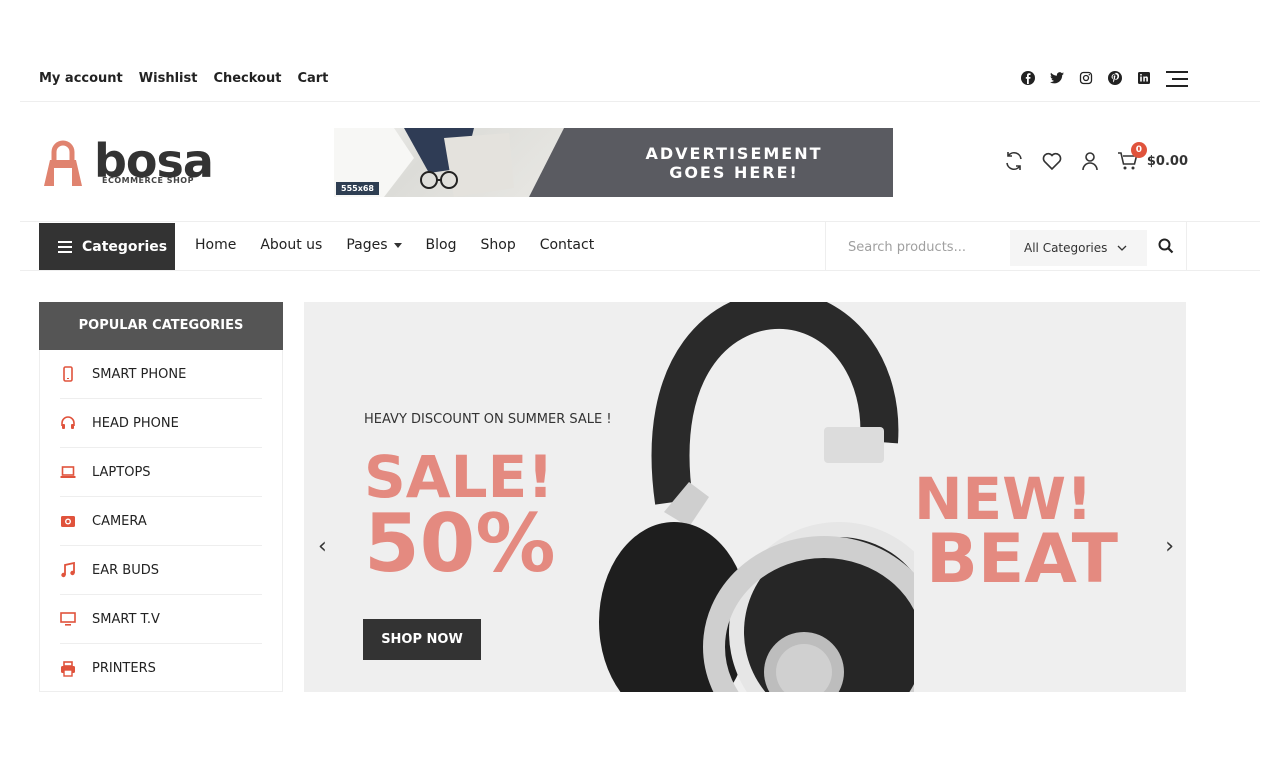 Image resolution: width=1280 pixels, height=769 pixels. I want to click on pinterest-icon, so click(1115, 78).